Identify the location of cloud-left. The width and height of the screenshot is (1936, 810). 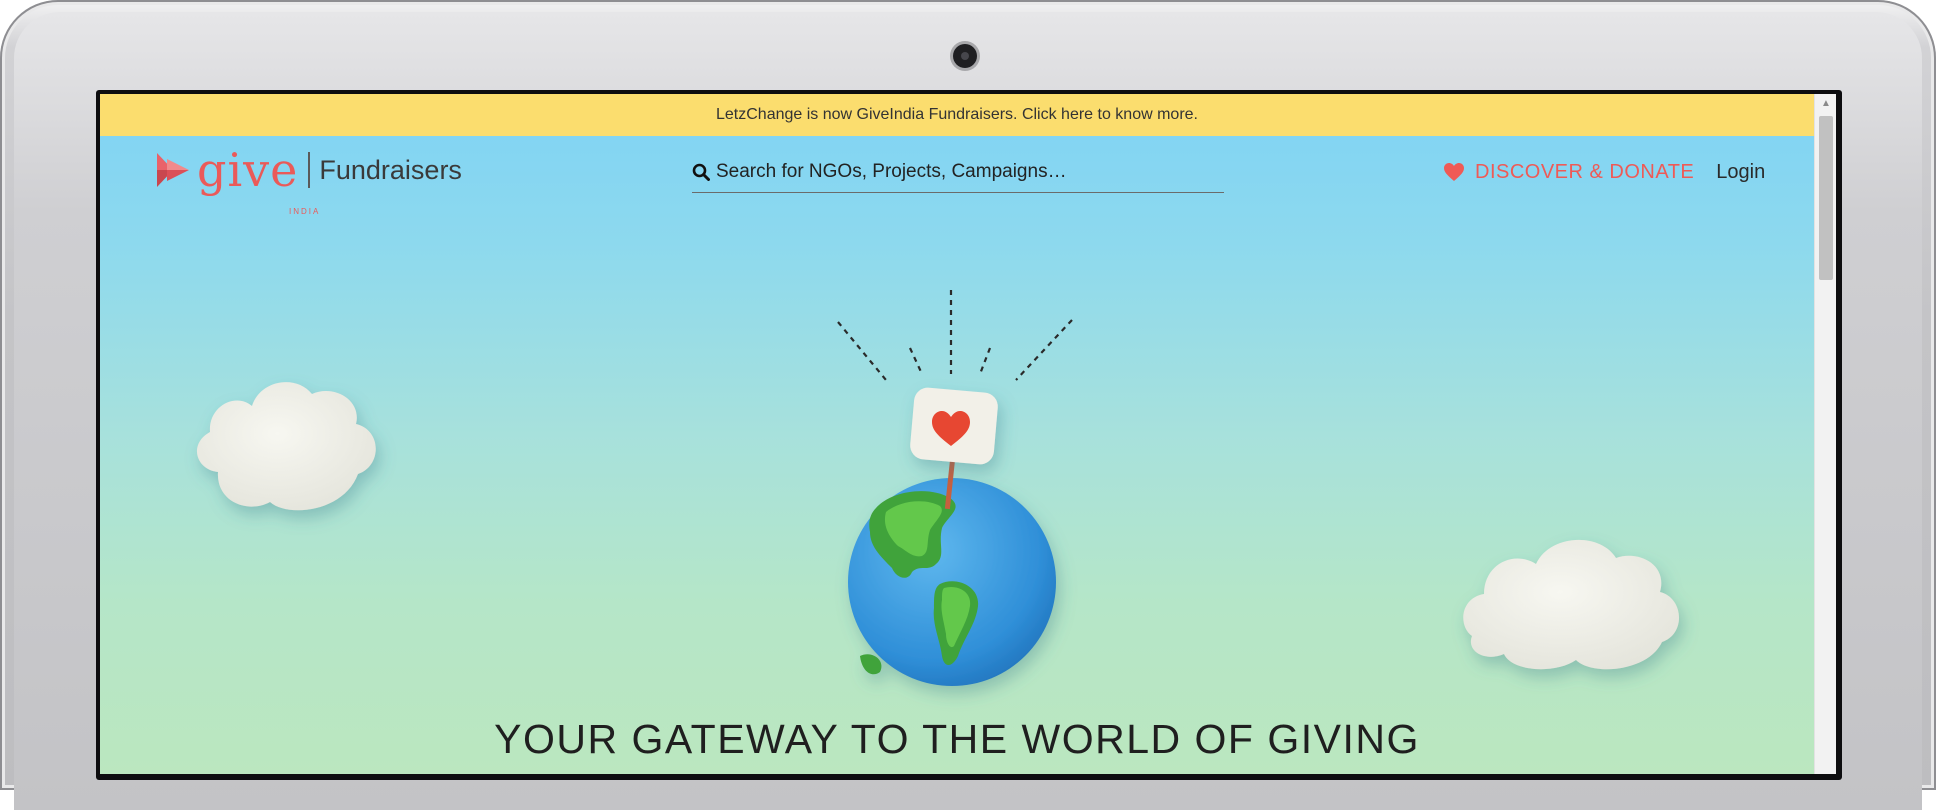
(286, 446).